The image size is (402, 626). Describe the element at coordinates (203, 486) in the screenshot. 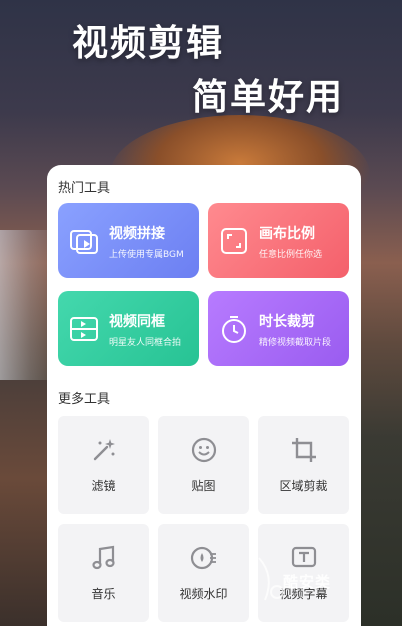

I see `tool-tile-label: 贴图` at that location.